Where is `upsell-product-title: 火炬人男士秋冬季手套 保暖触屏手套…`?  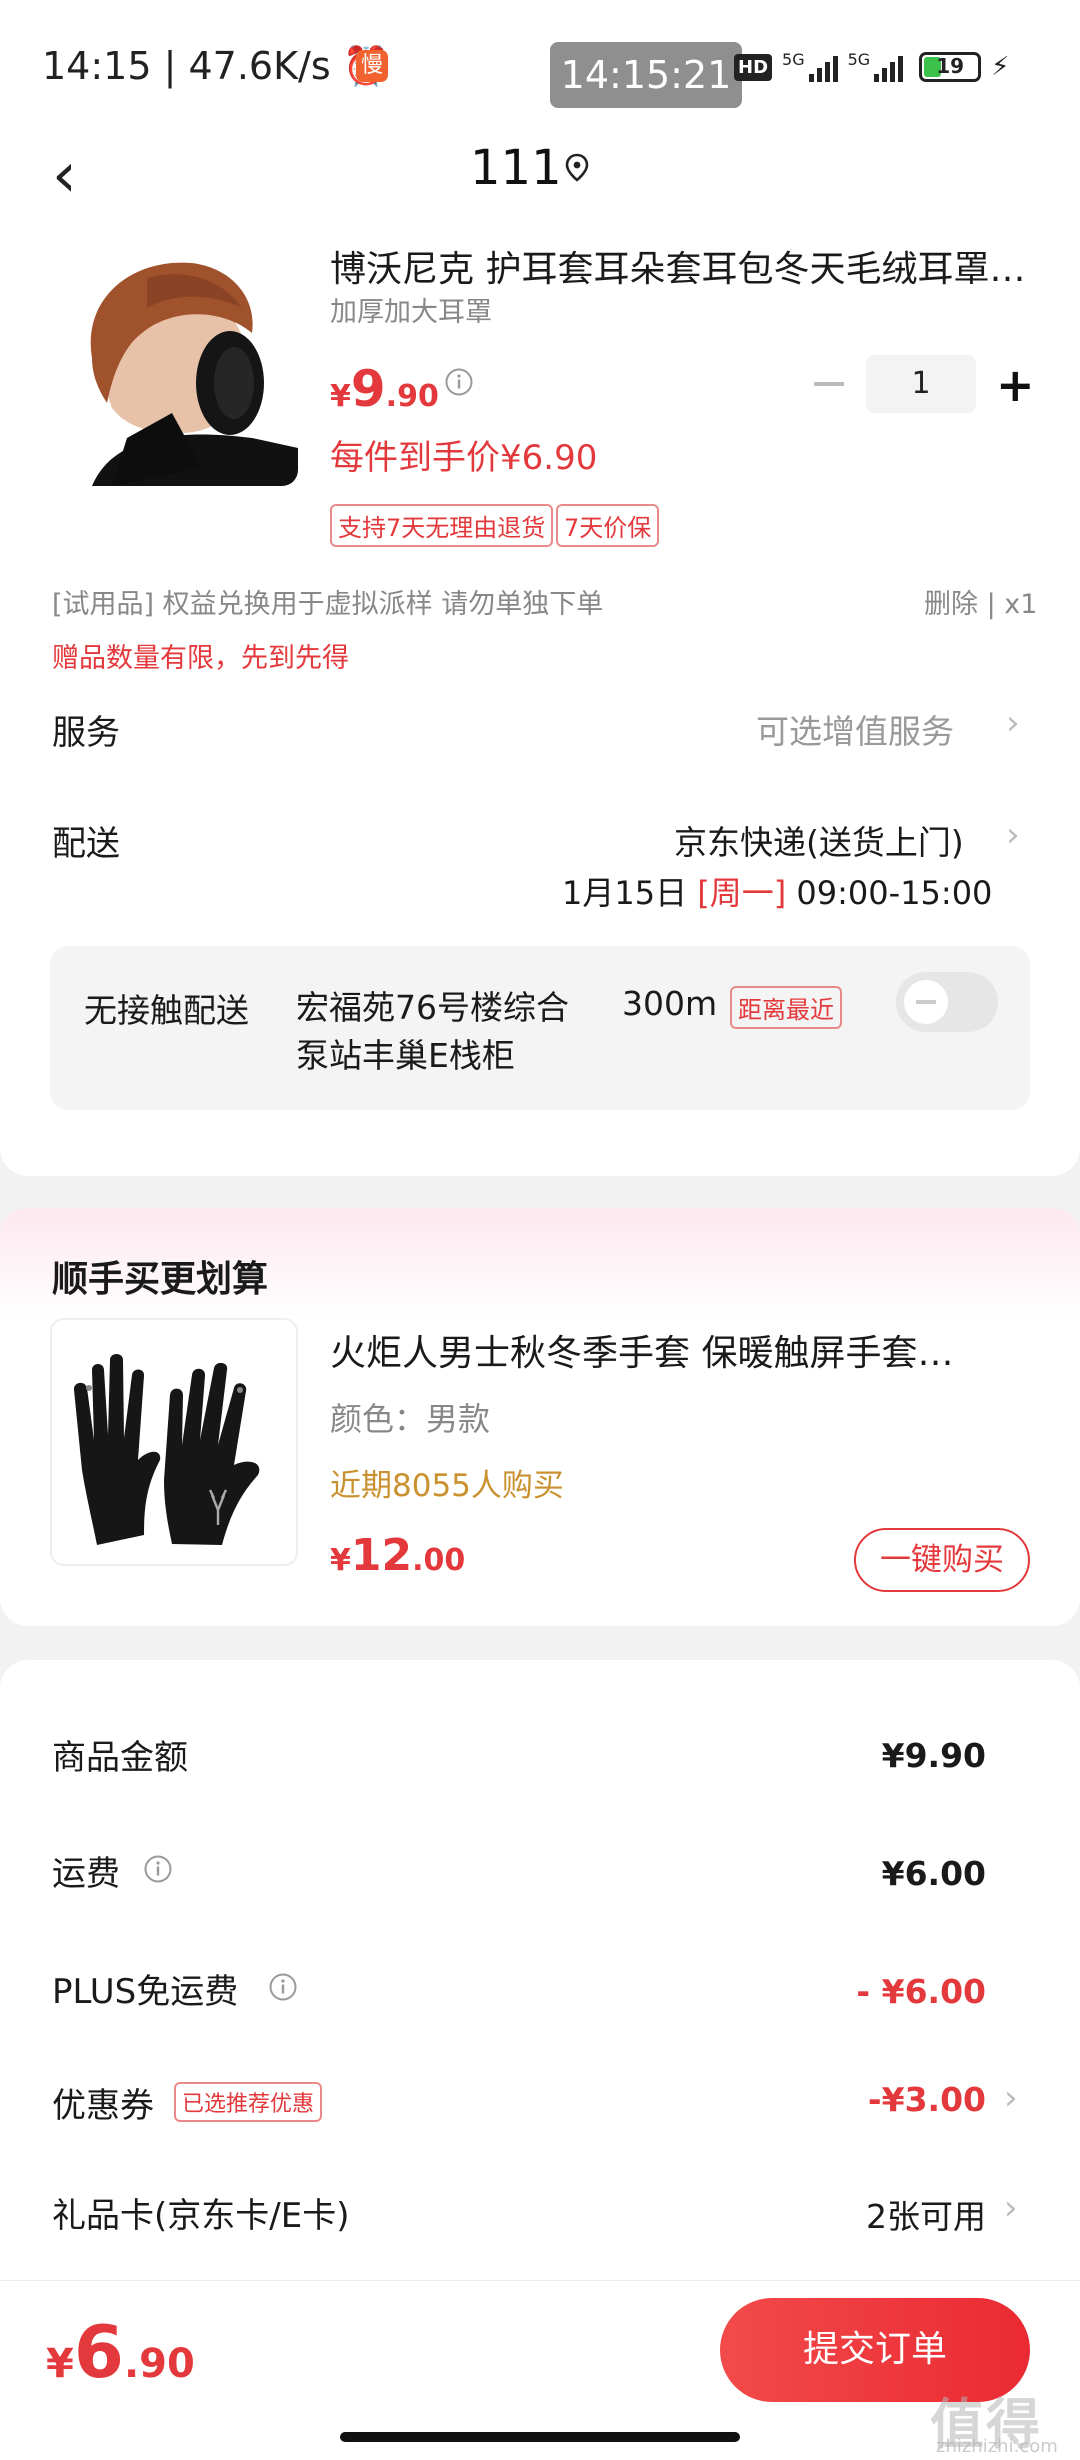 upsell-product-title: 火炬人男士秋冬季手套 保暖触屏手套… is located at coordinates (680, 1350).